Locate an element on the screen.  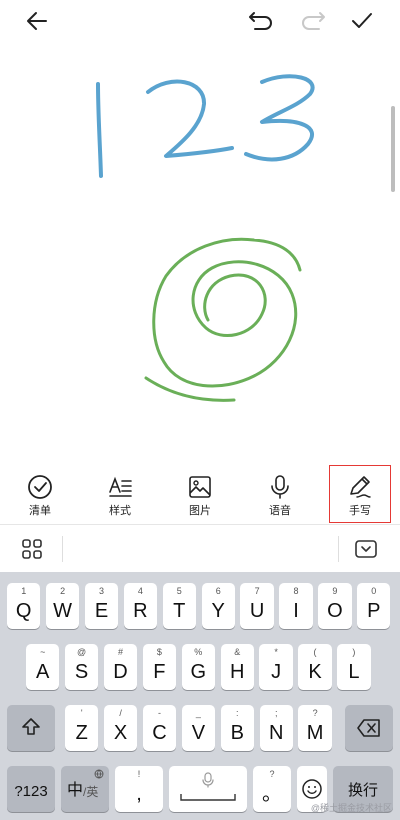
key-label: U is located at coordinates (257, 611).